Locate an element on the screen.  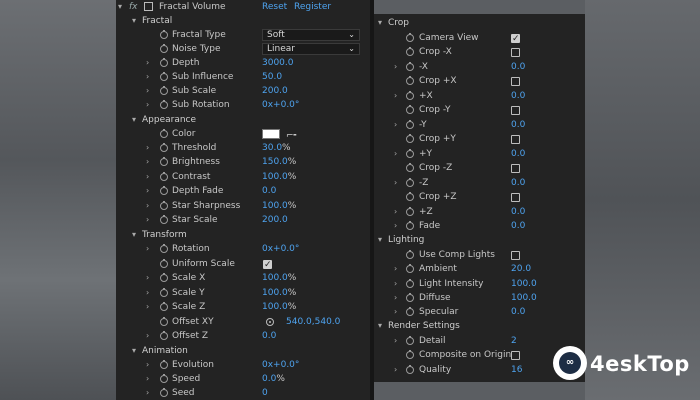
pos-y-value: 0.0 is located at coordinates (518, 154).